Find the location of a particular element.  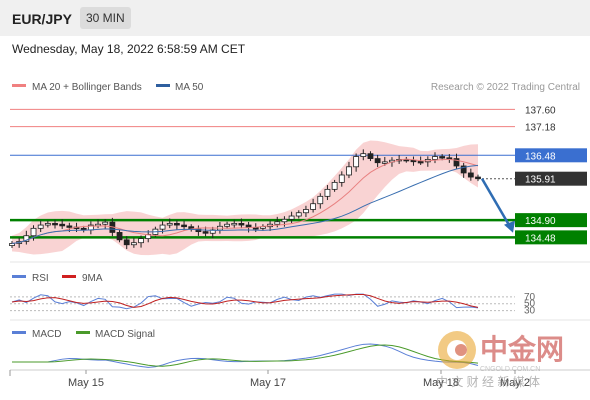

rsi-ma-legend-swatch is located at coordinates (69, 276).